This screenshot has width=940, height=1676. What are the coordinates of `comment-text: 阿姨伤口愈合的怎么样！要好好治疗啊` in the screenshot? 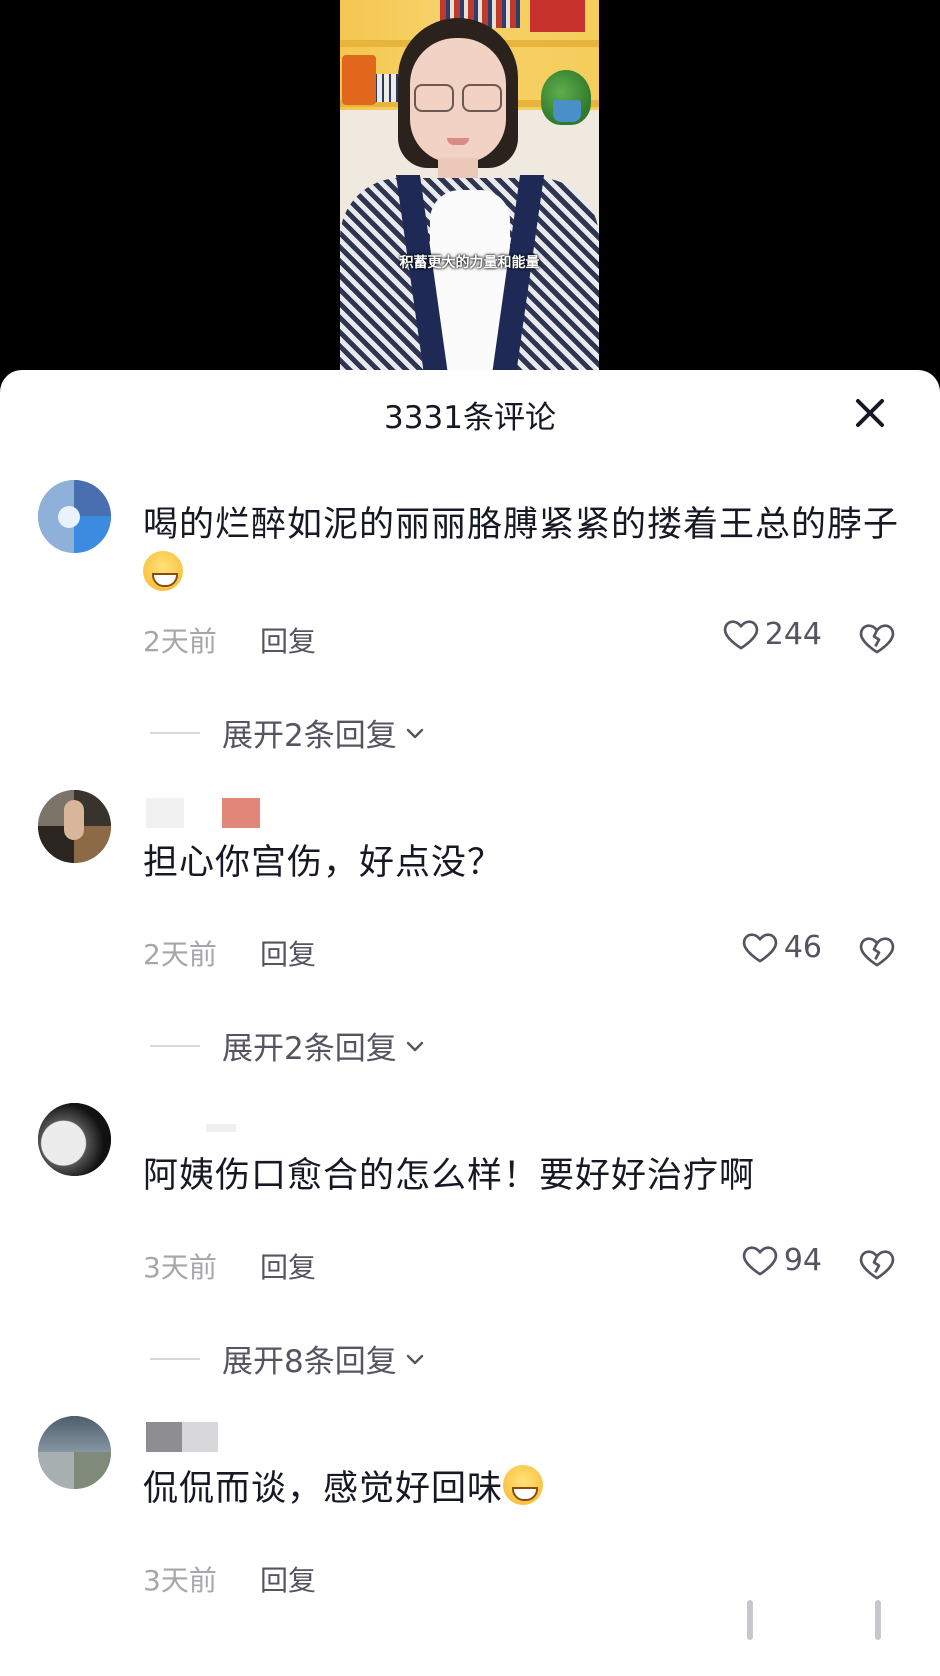 It's located at (449, 1176).